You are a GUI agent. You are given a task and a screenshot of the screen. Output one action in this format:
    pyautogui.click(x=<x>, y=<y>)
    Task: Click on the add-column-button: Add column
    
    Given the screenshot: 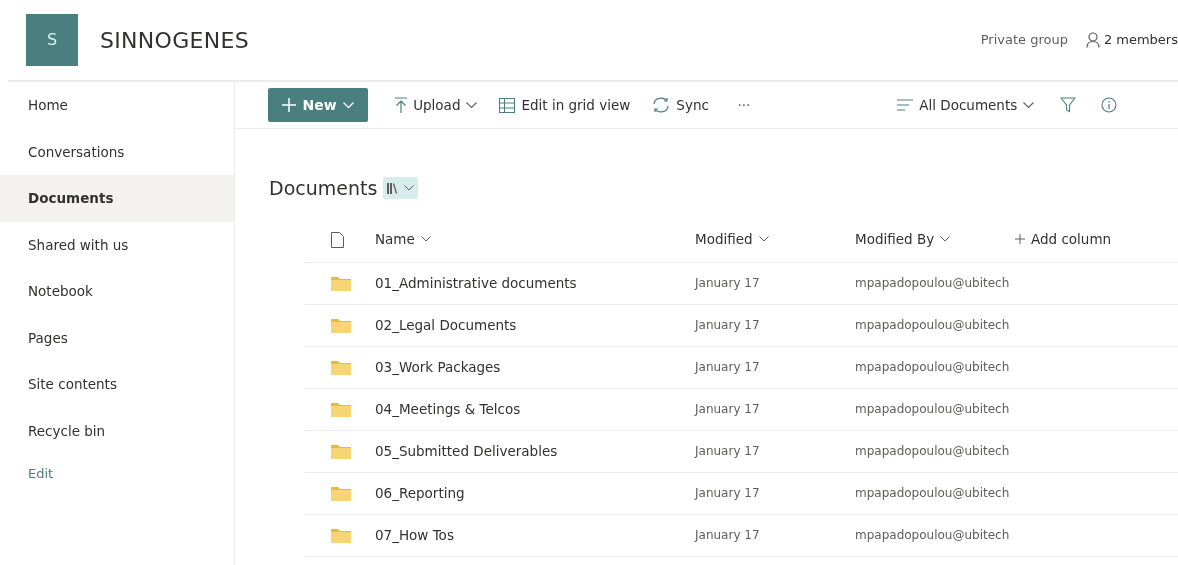 What is the action you would take?
    pyautogui.click(x=1063, y=239)
    